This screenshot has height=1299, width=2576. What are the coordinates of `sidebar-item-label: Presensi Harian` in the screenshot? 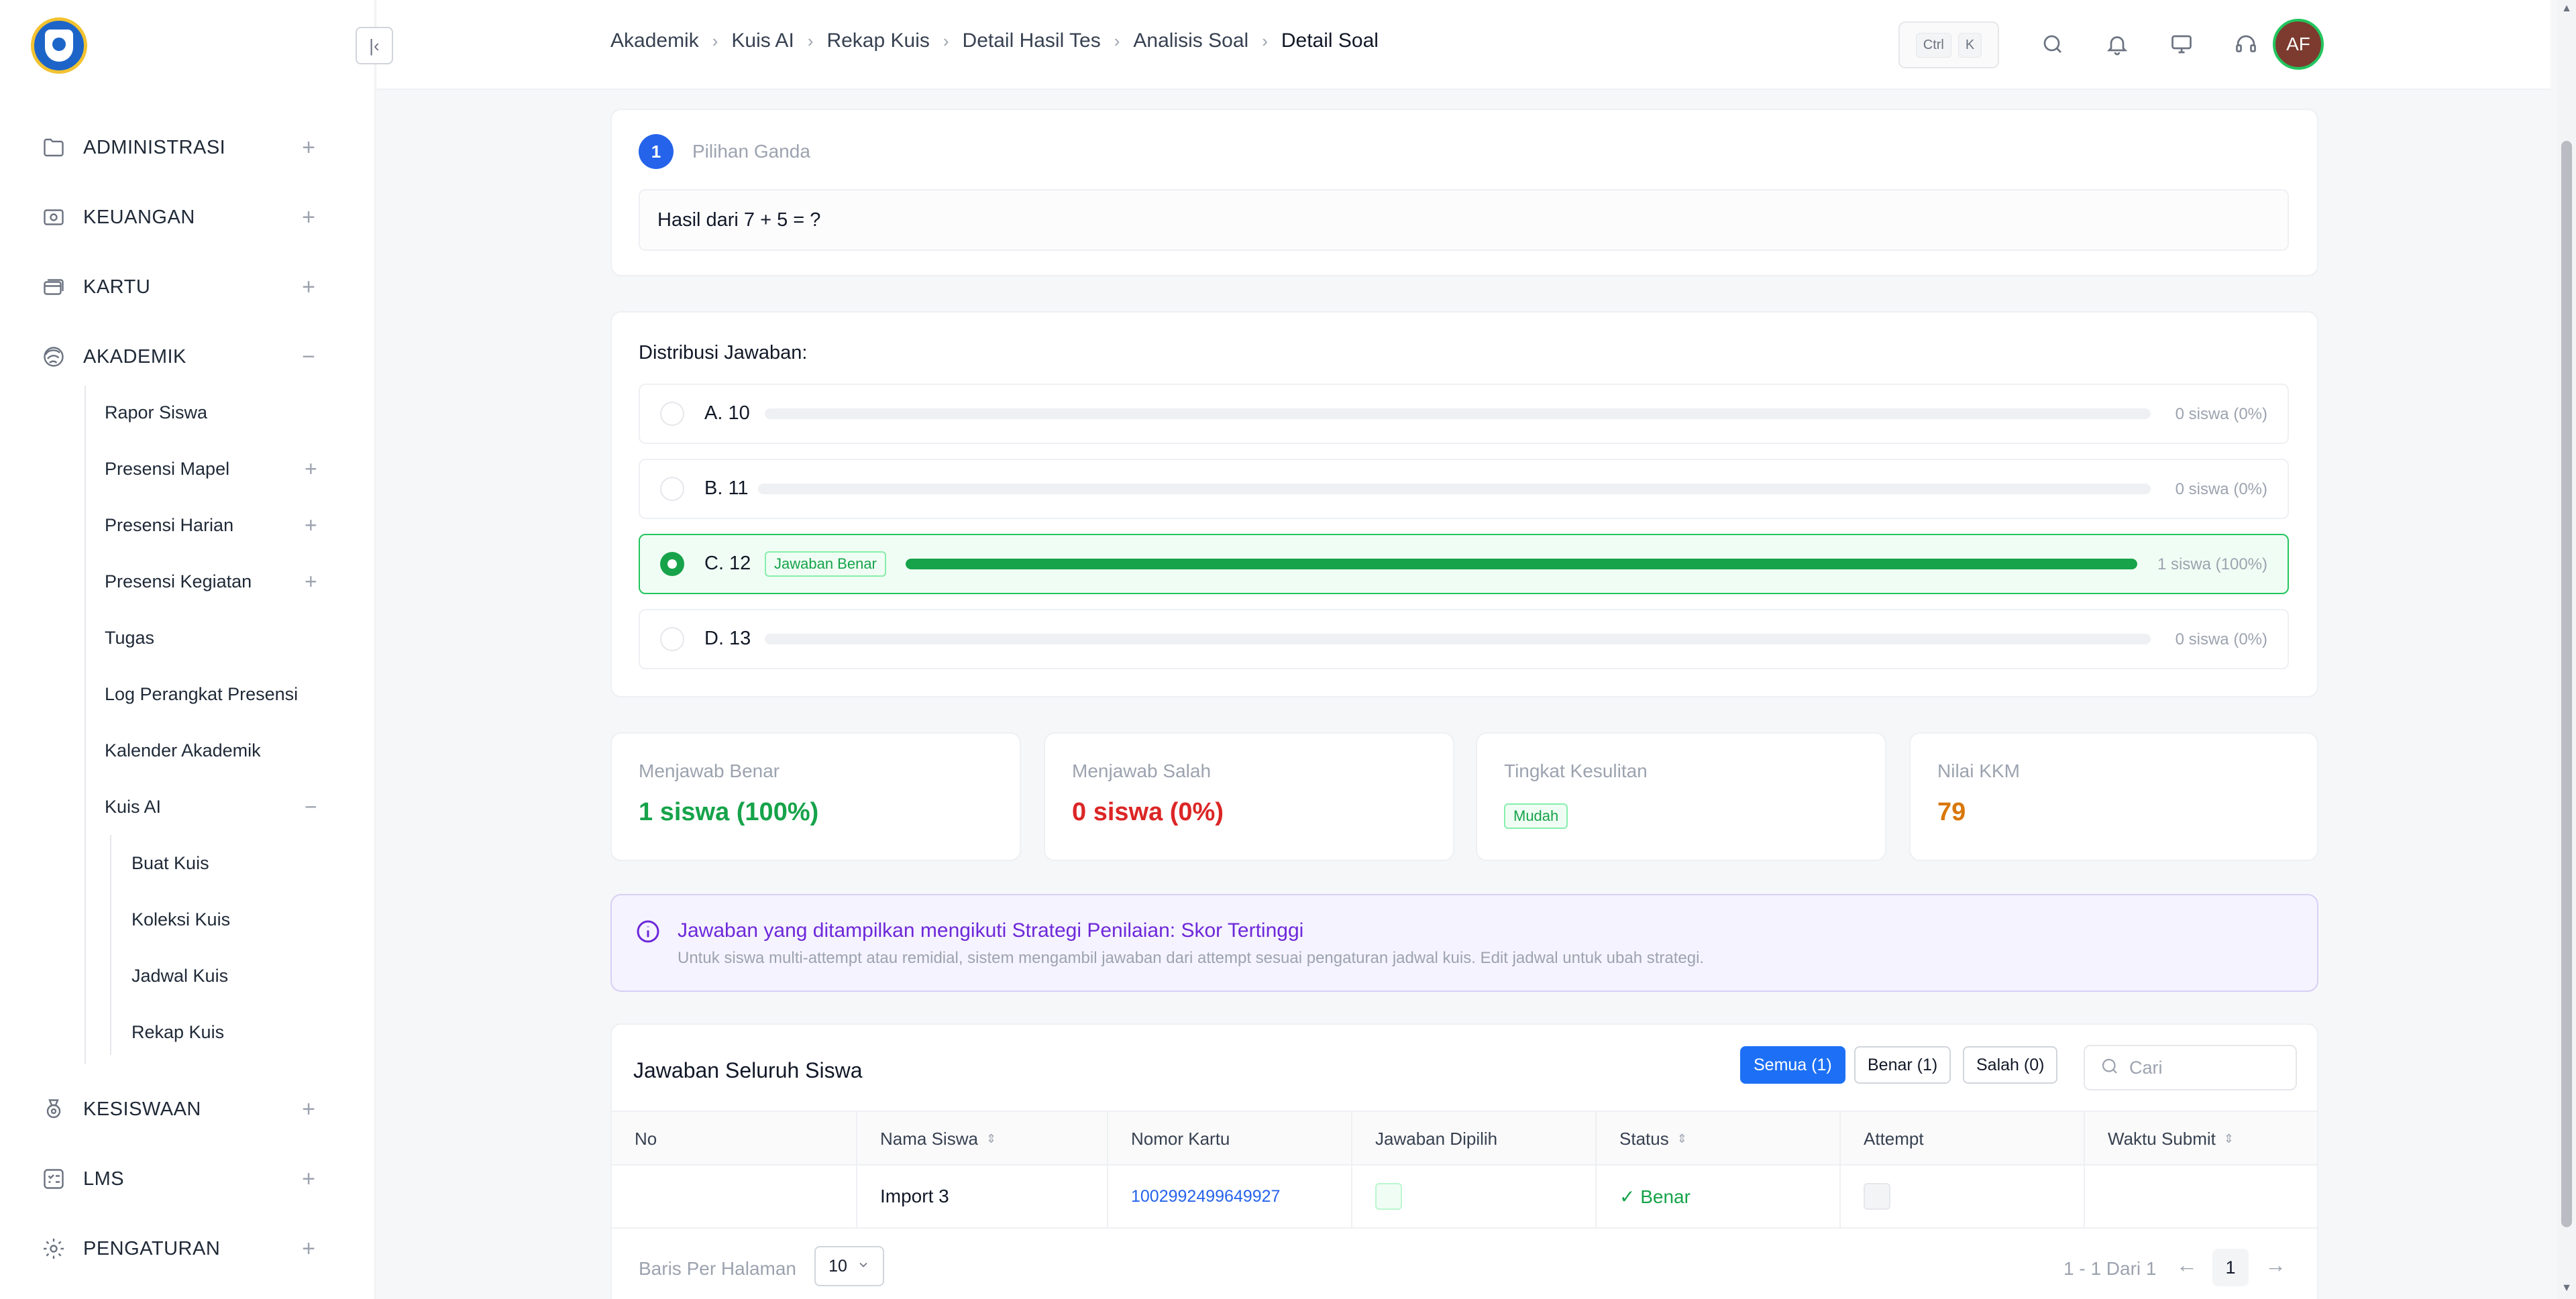 It's located at (169, 525).